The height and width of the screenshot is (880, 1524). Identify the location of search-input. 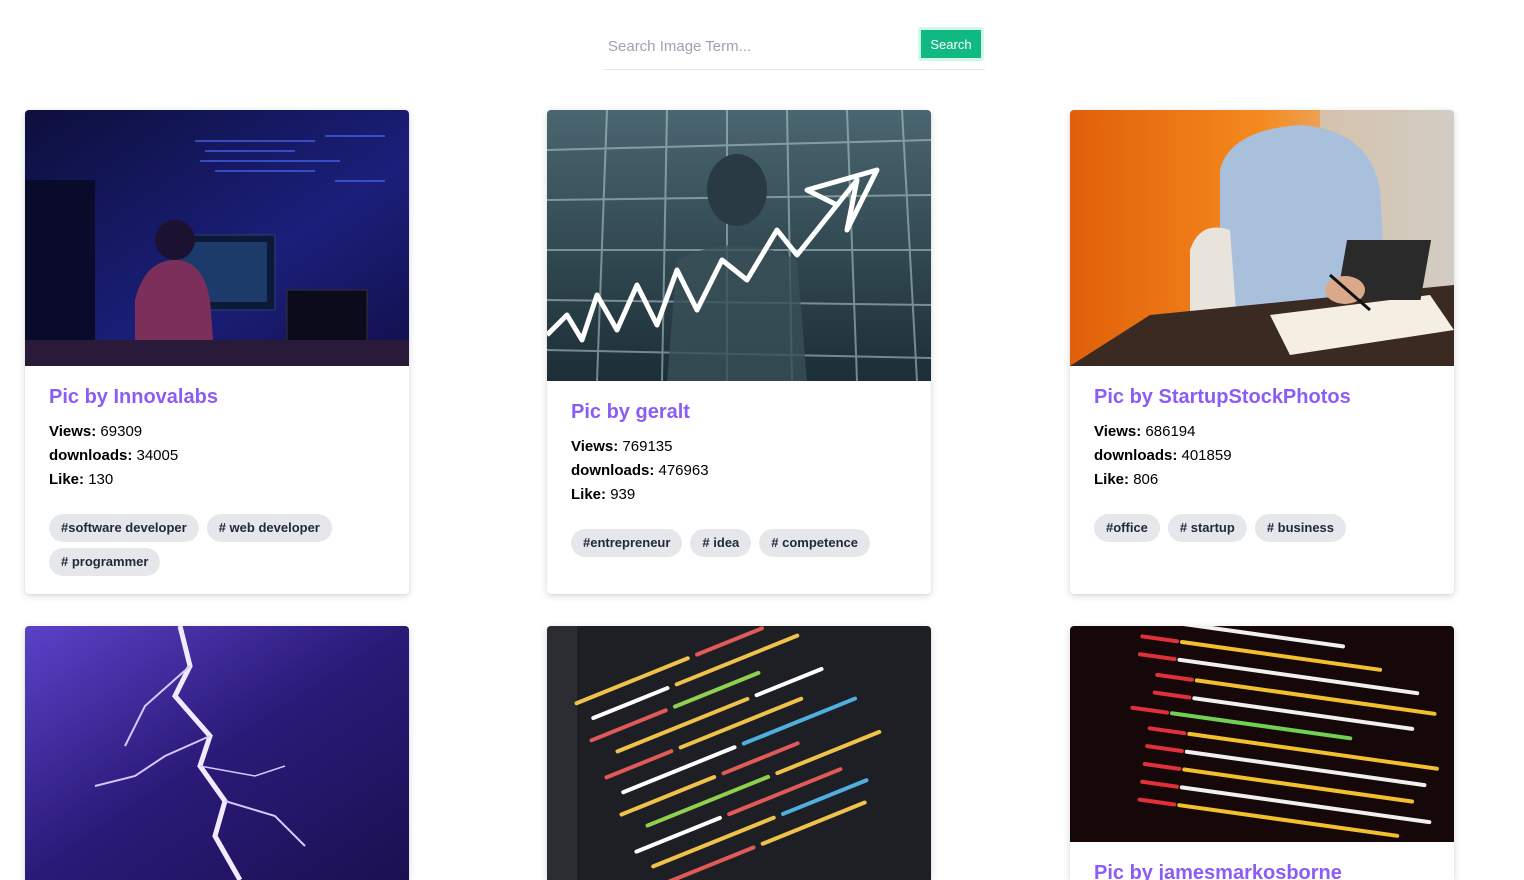
(758, 46).